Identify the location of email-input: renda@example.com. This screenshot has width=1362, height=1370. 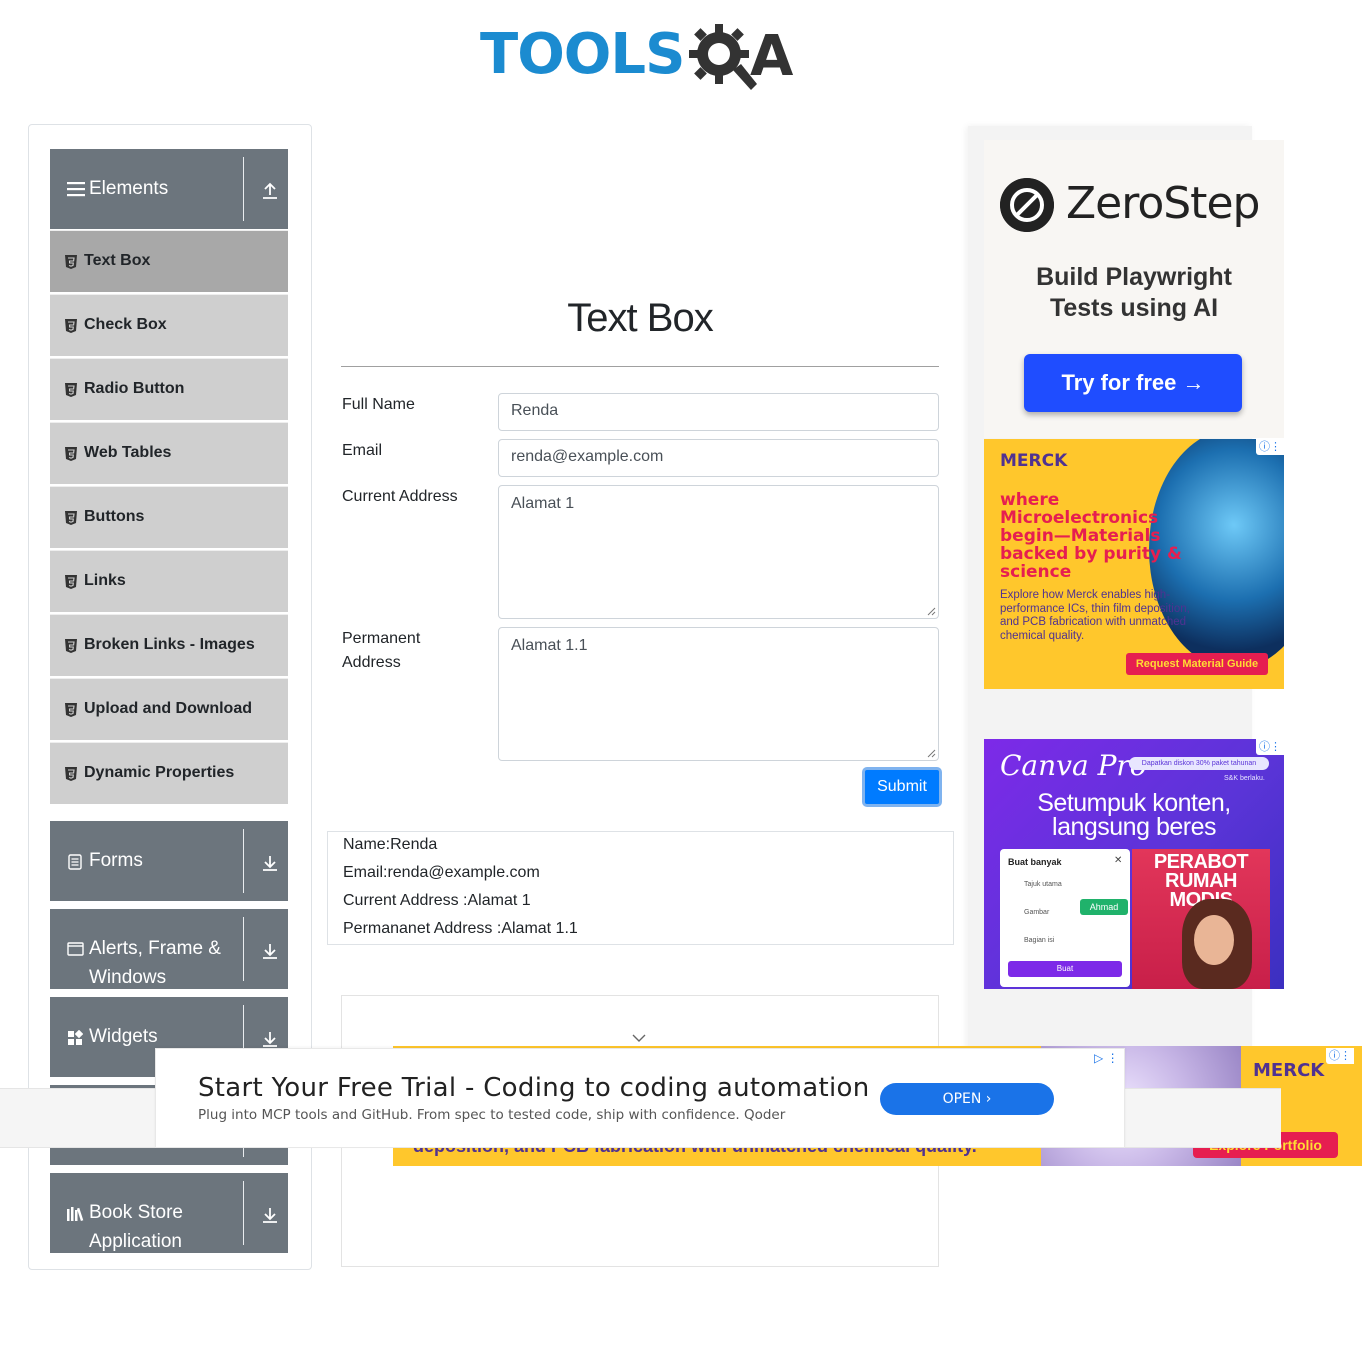
(718, 458).